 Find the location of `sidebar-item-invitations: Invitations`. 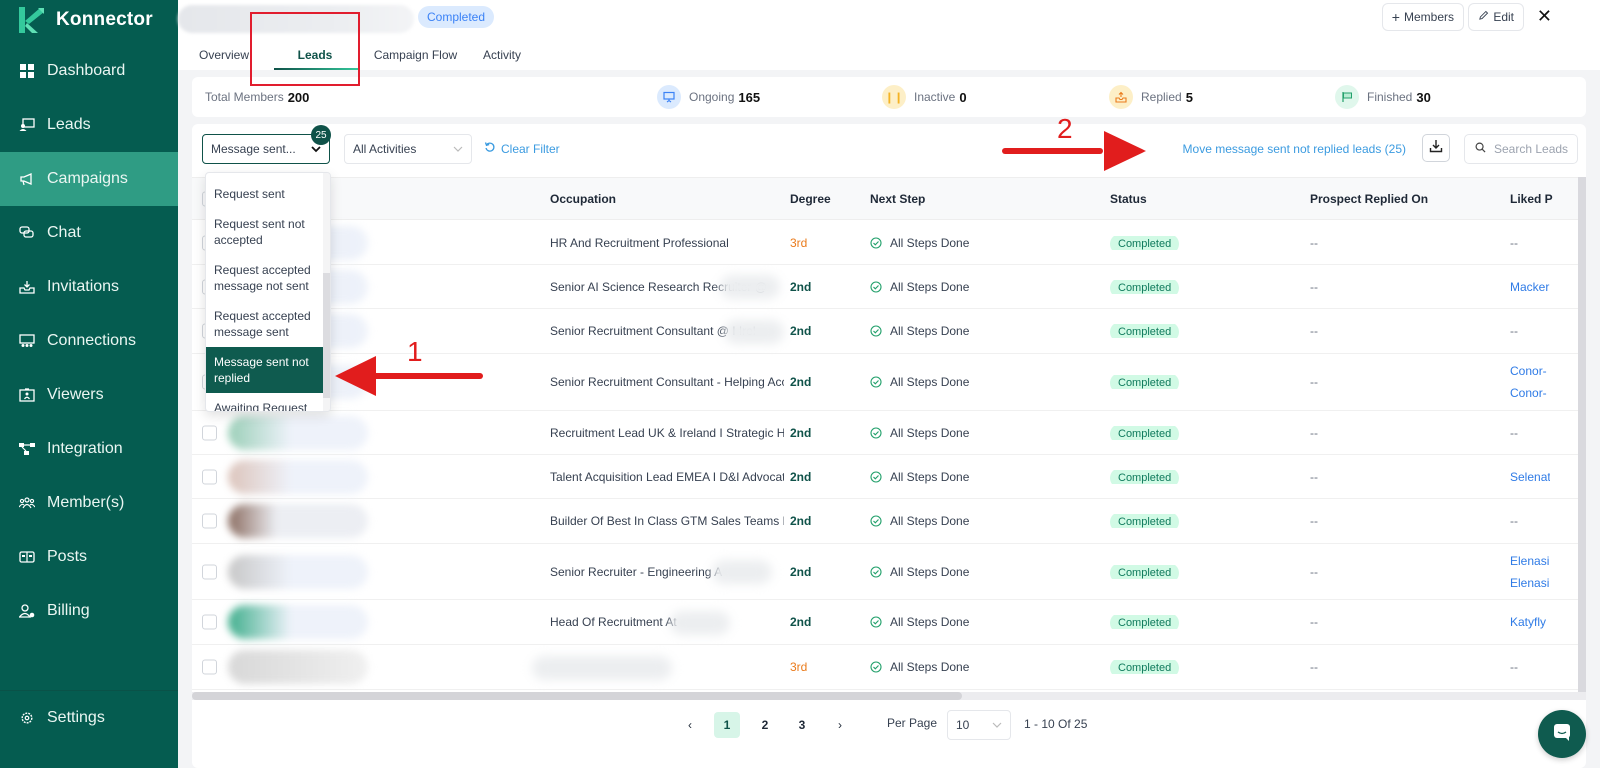

sidebar-item-invitations: Invitations is located at coordinates (89, 287).